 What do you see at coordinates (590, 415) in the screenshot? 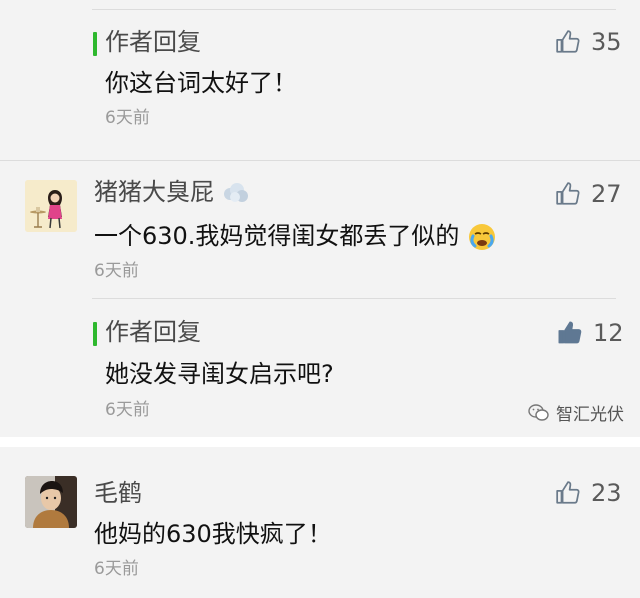
I see `watermark-text: 智汇光伏` at bounding box center [590, 415].